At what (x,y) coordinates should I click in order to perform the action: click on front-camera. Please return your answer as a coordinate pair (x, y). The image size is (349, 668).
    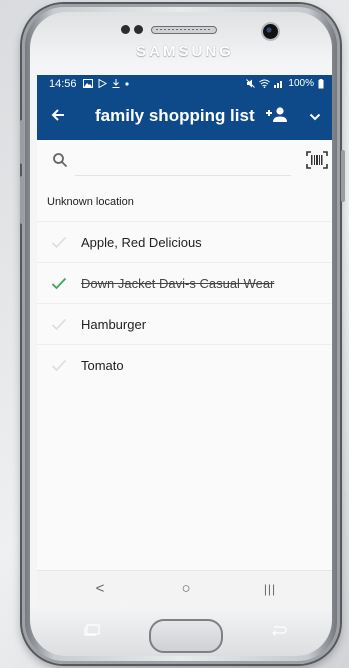
    Looking at the image, I should click on (270, 31).